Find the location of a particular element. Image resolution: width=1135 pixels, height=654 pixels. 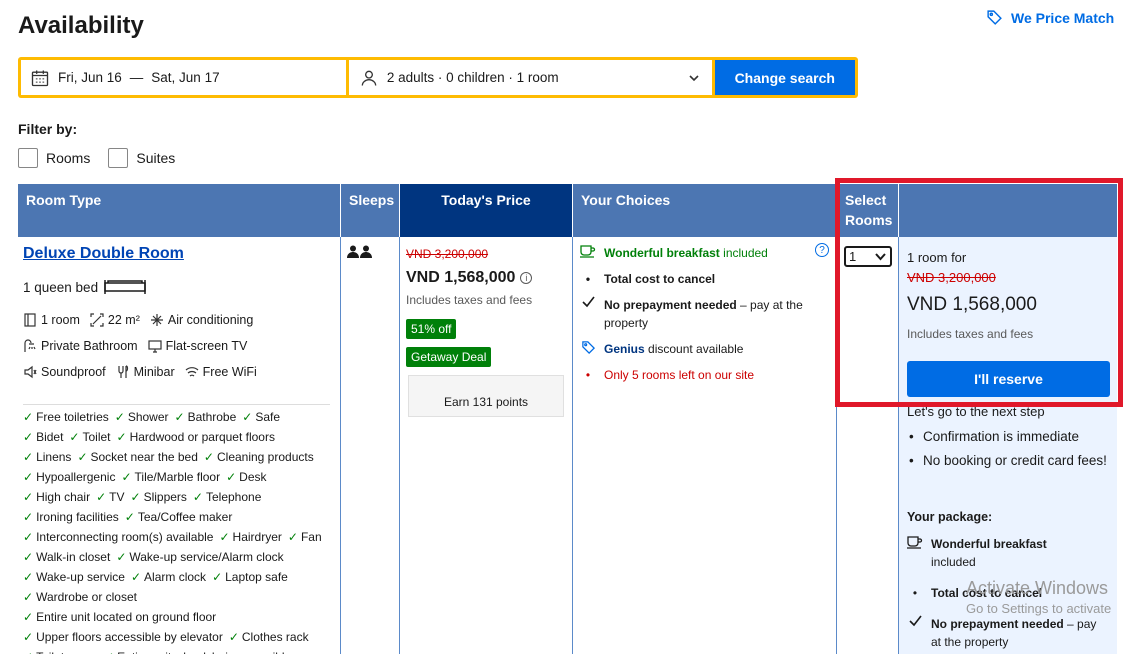

amenity-item: ✓ Telephone is located at coordinates (227, 497).